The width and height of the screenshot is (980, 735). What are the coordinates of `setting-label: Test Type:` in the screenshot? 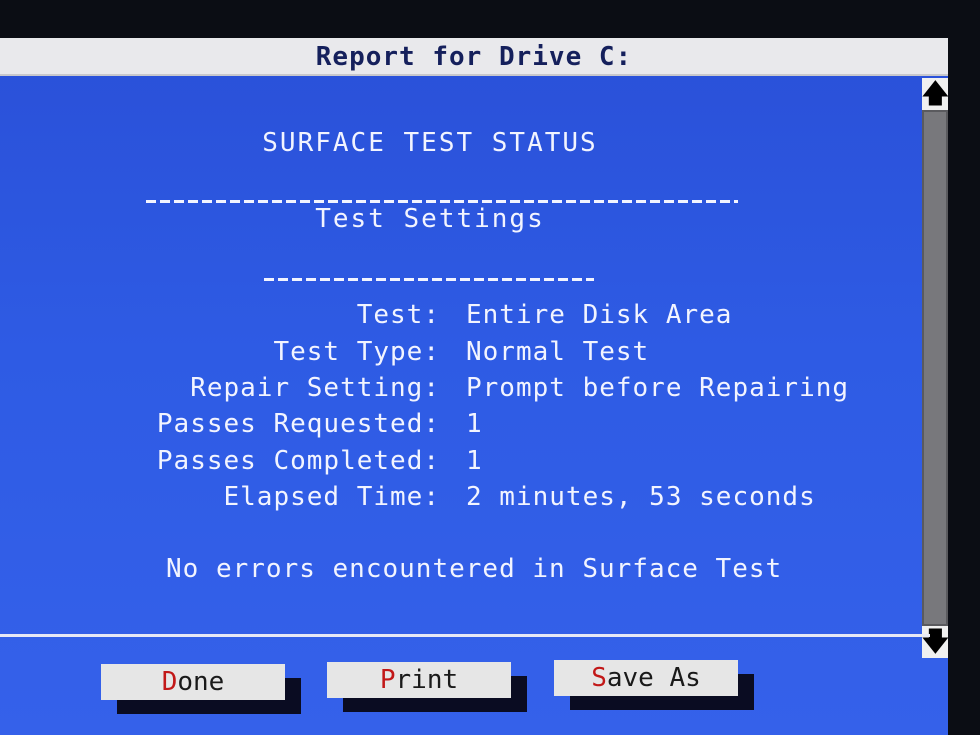 It's located at (356, 352).